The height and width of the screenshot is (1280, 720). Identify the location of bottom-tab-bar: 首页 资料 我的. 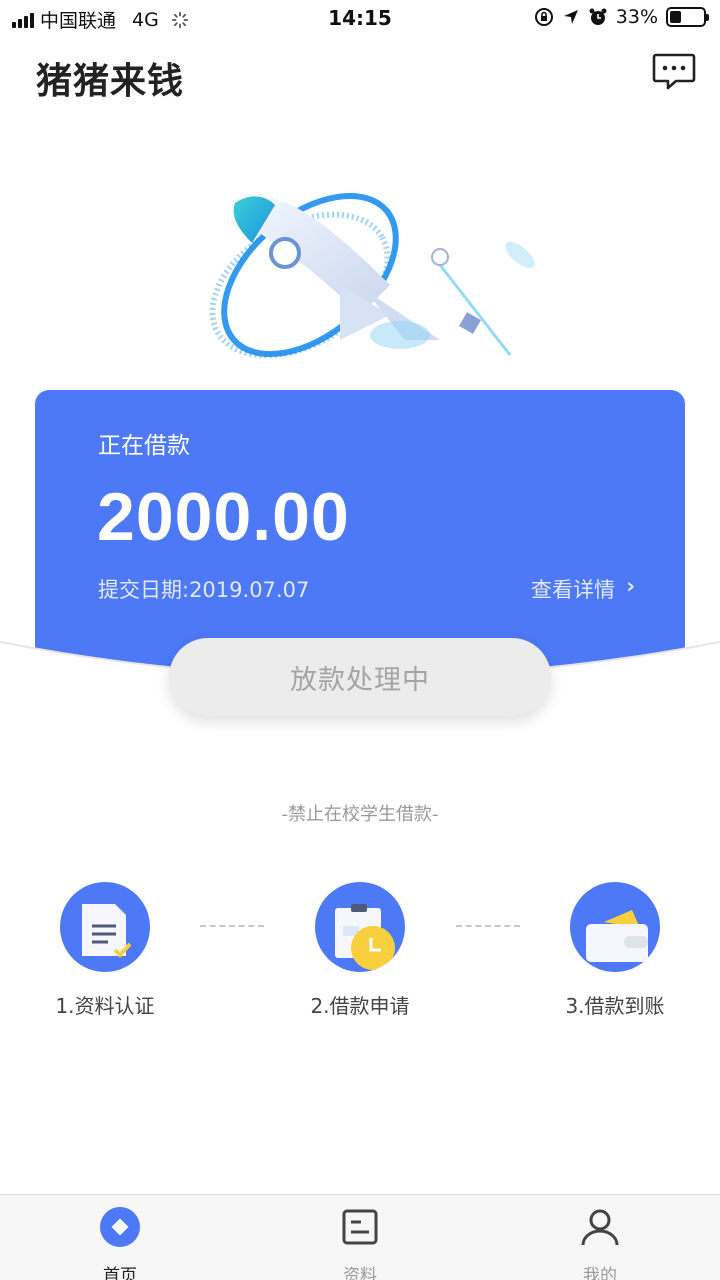
(360, 1237).